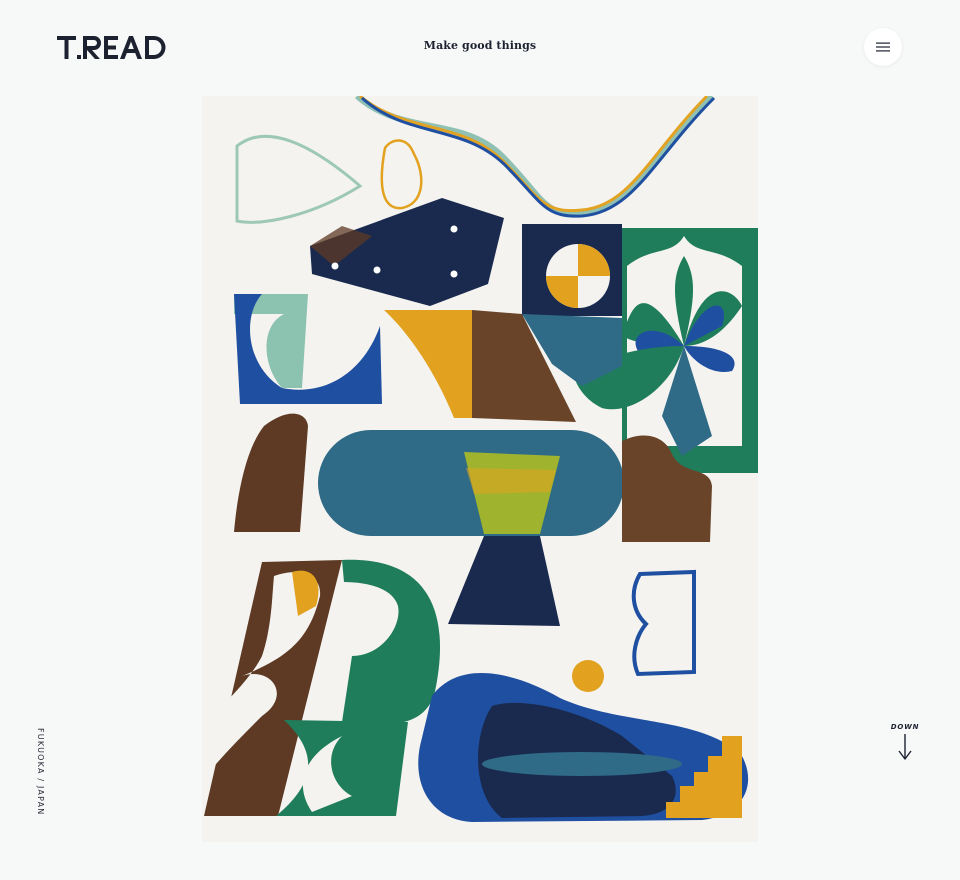  What do you see at coordinates (905, 747) in the screenshot?
I see `arrow-down-icon` at bounding box center [905, 747].